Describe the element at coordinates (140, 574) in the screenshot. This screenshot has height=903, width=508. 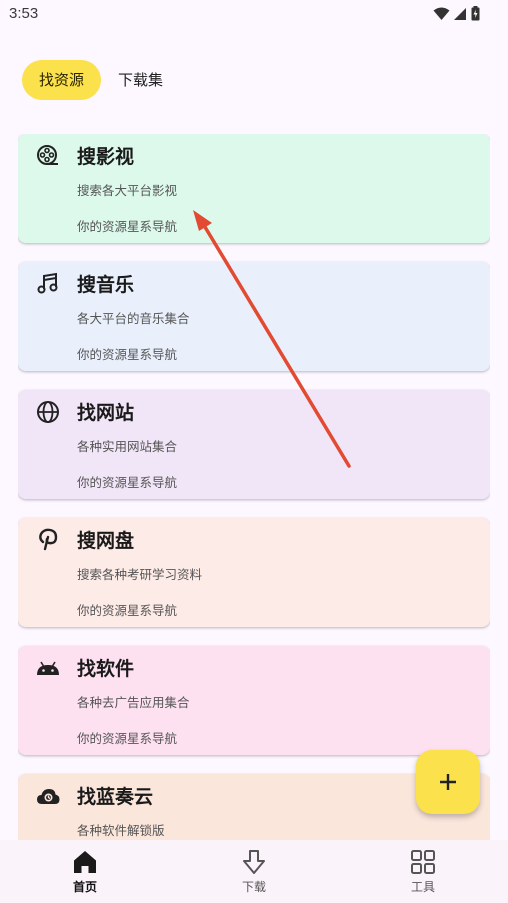
I see `card-subtitle: 搜索各种考研学习资料` at that location.